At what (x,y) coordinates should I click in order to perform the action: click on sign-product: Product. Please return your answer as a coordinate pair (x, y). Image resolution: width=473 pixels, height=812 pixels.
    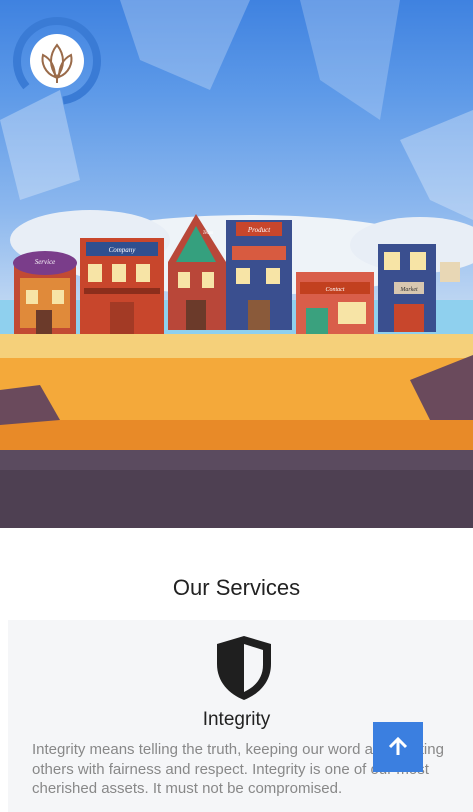
    Looking at the image, I should click on (259, 230).